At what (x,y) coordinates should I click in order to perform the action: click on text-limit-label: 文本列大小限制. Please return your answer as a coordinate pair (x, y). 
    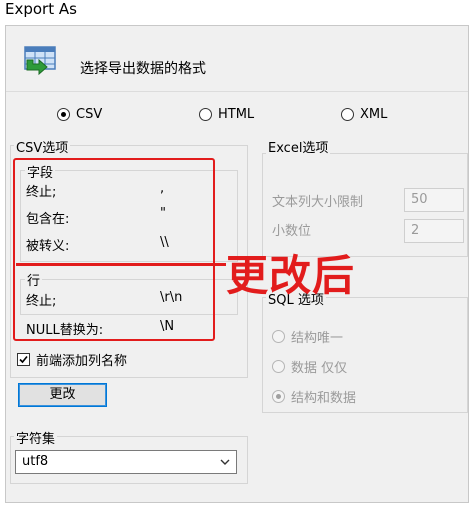
    Looking at the image, I should click on (318, 202).